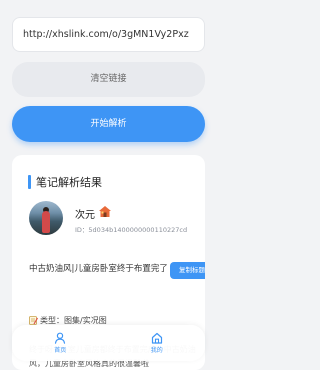  What do you see at coordinates (69, 182) in the screenshot?
I see `section-title: 笔记解析结果` at bounding box center [69, 182].